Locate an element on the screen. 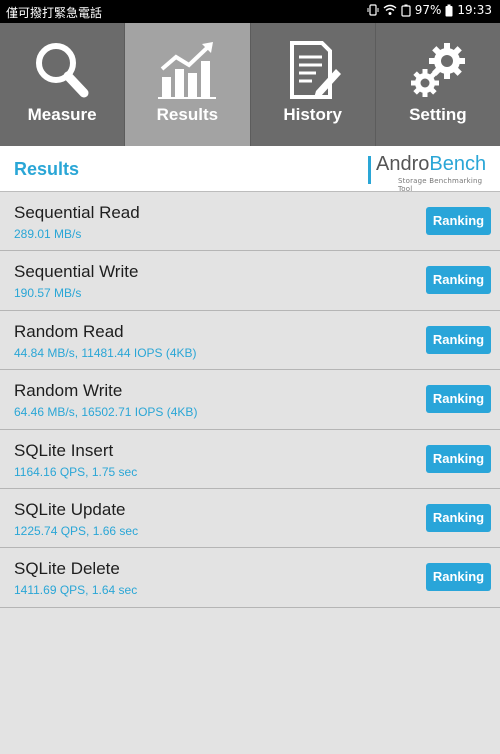  tab-measure: Measure is located at coordinates (63, 84).